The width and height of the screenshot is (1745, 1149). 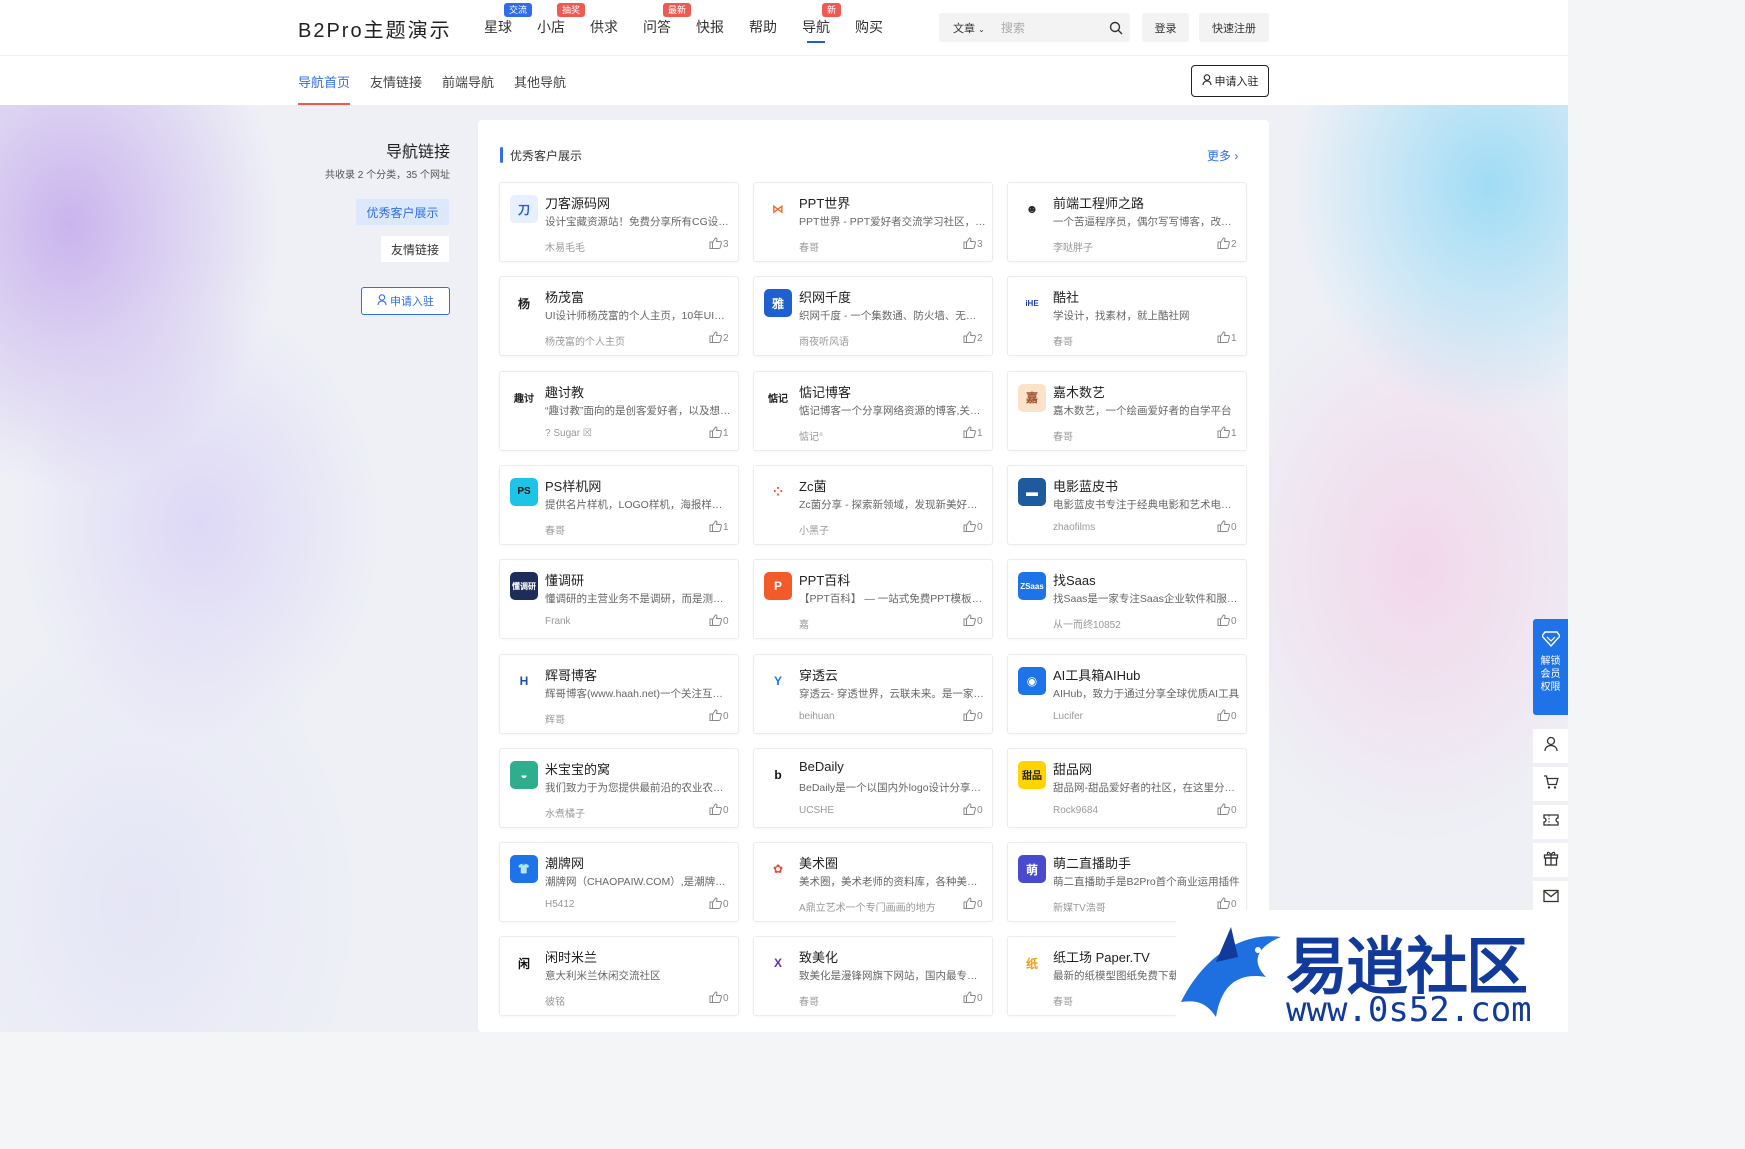 I want to click on tab-nav-home: 导航首页, so click(x=324, y=88).